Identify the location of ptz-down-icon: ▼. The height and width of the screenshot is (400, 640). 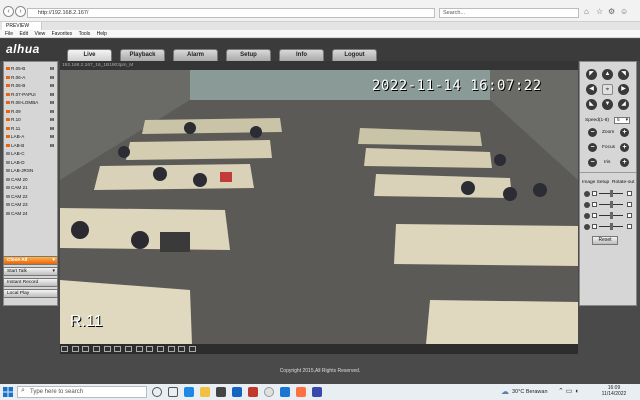
(607, 104).